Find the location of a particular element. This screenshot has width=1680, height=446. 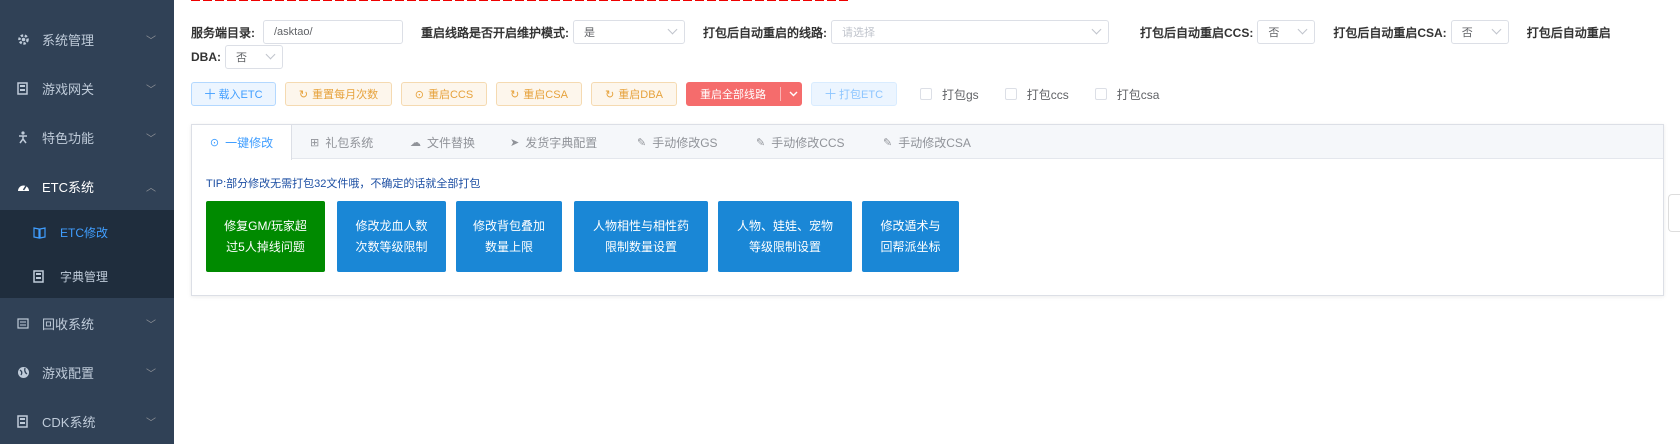

maint-mode-value: 是 is located at coordinates (589, 33).